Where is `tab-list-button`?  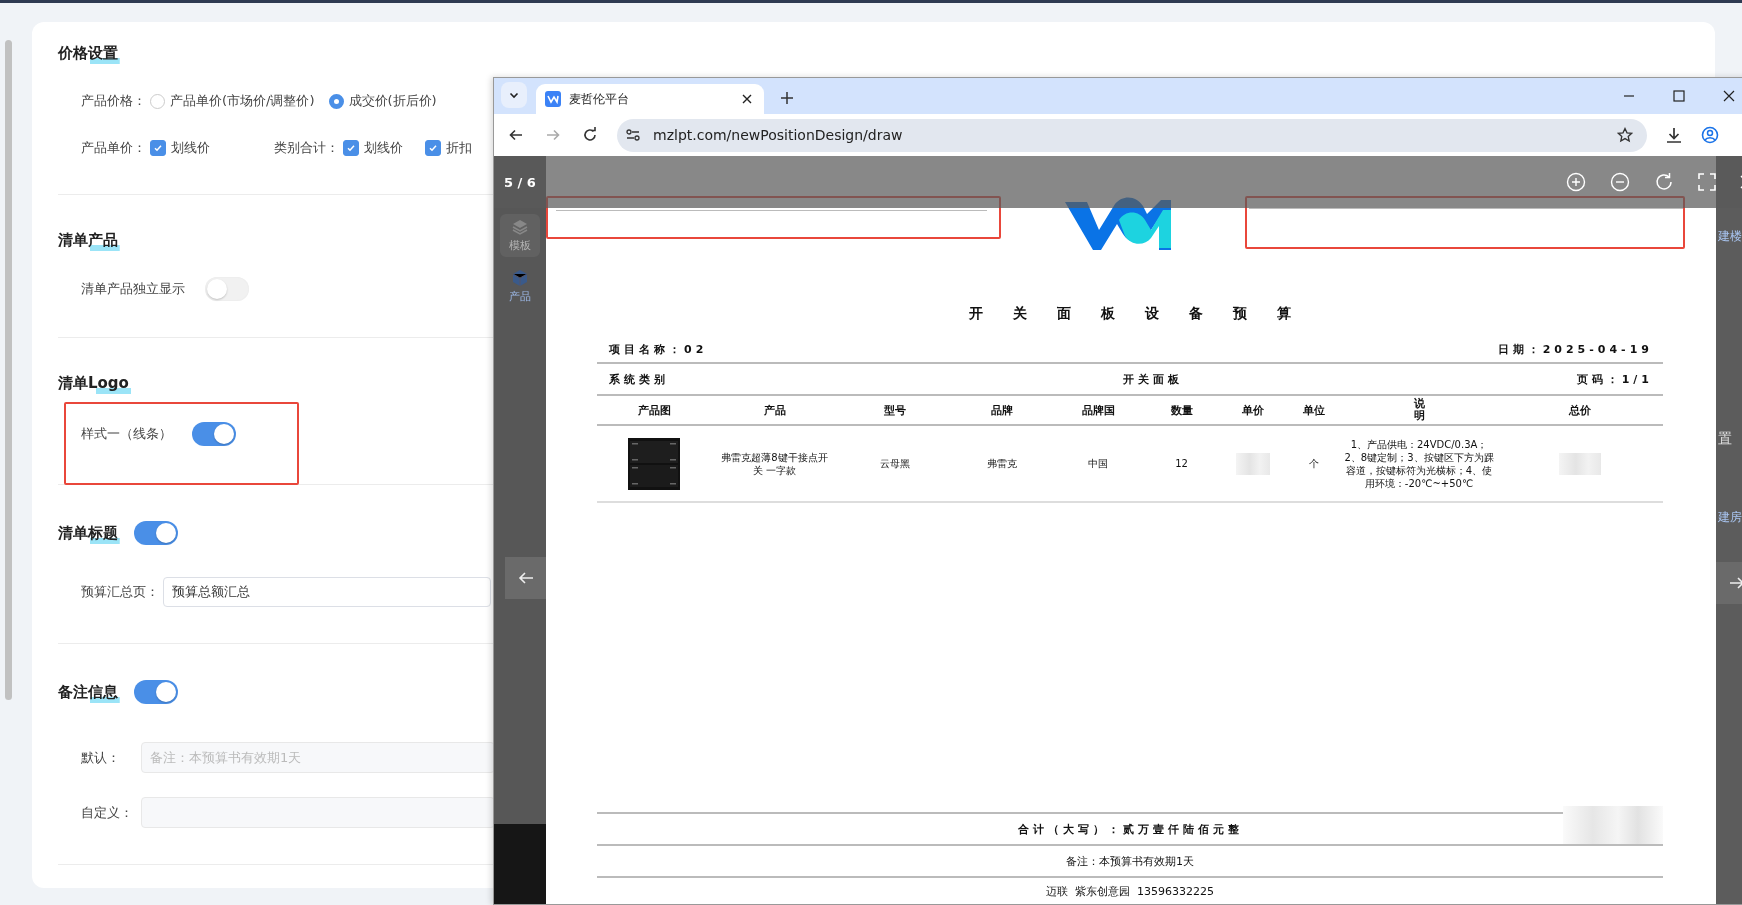
tab-list-button is located at coordinates (514, 95).